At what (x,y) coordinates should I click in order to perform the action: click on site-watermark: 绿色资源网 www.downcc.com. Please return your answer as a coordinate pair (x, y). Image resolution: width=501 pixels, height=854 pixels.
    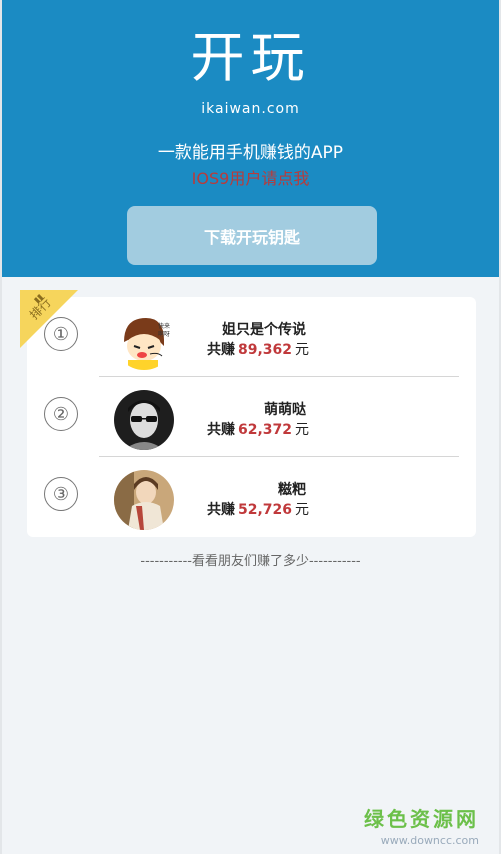
    Looking at the image, I should click on (421, 825).